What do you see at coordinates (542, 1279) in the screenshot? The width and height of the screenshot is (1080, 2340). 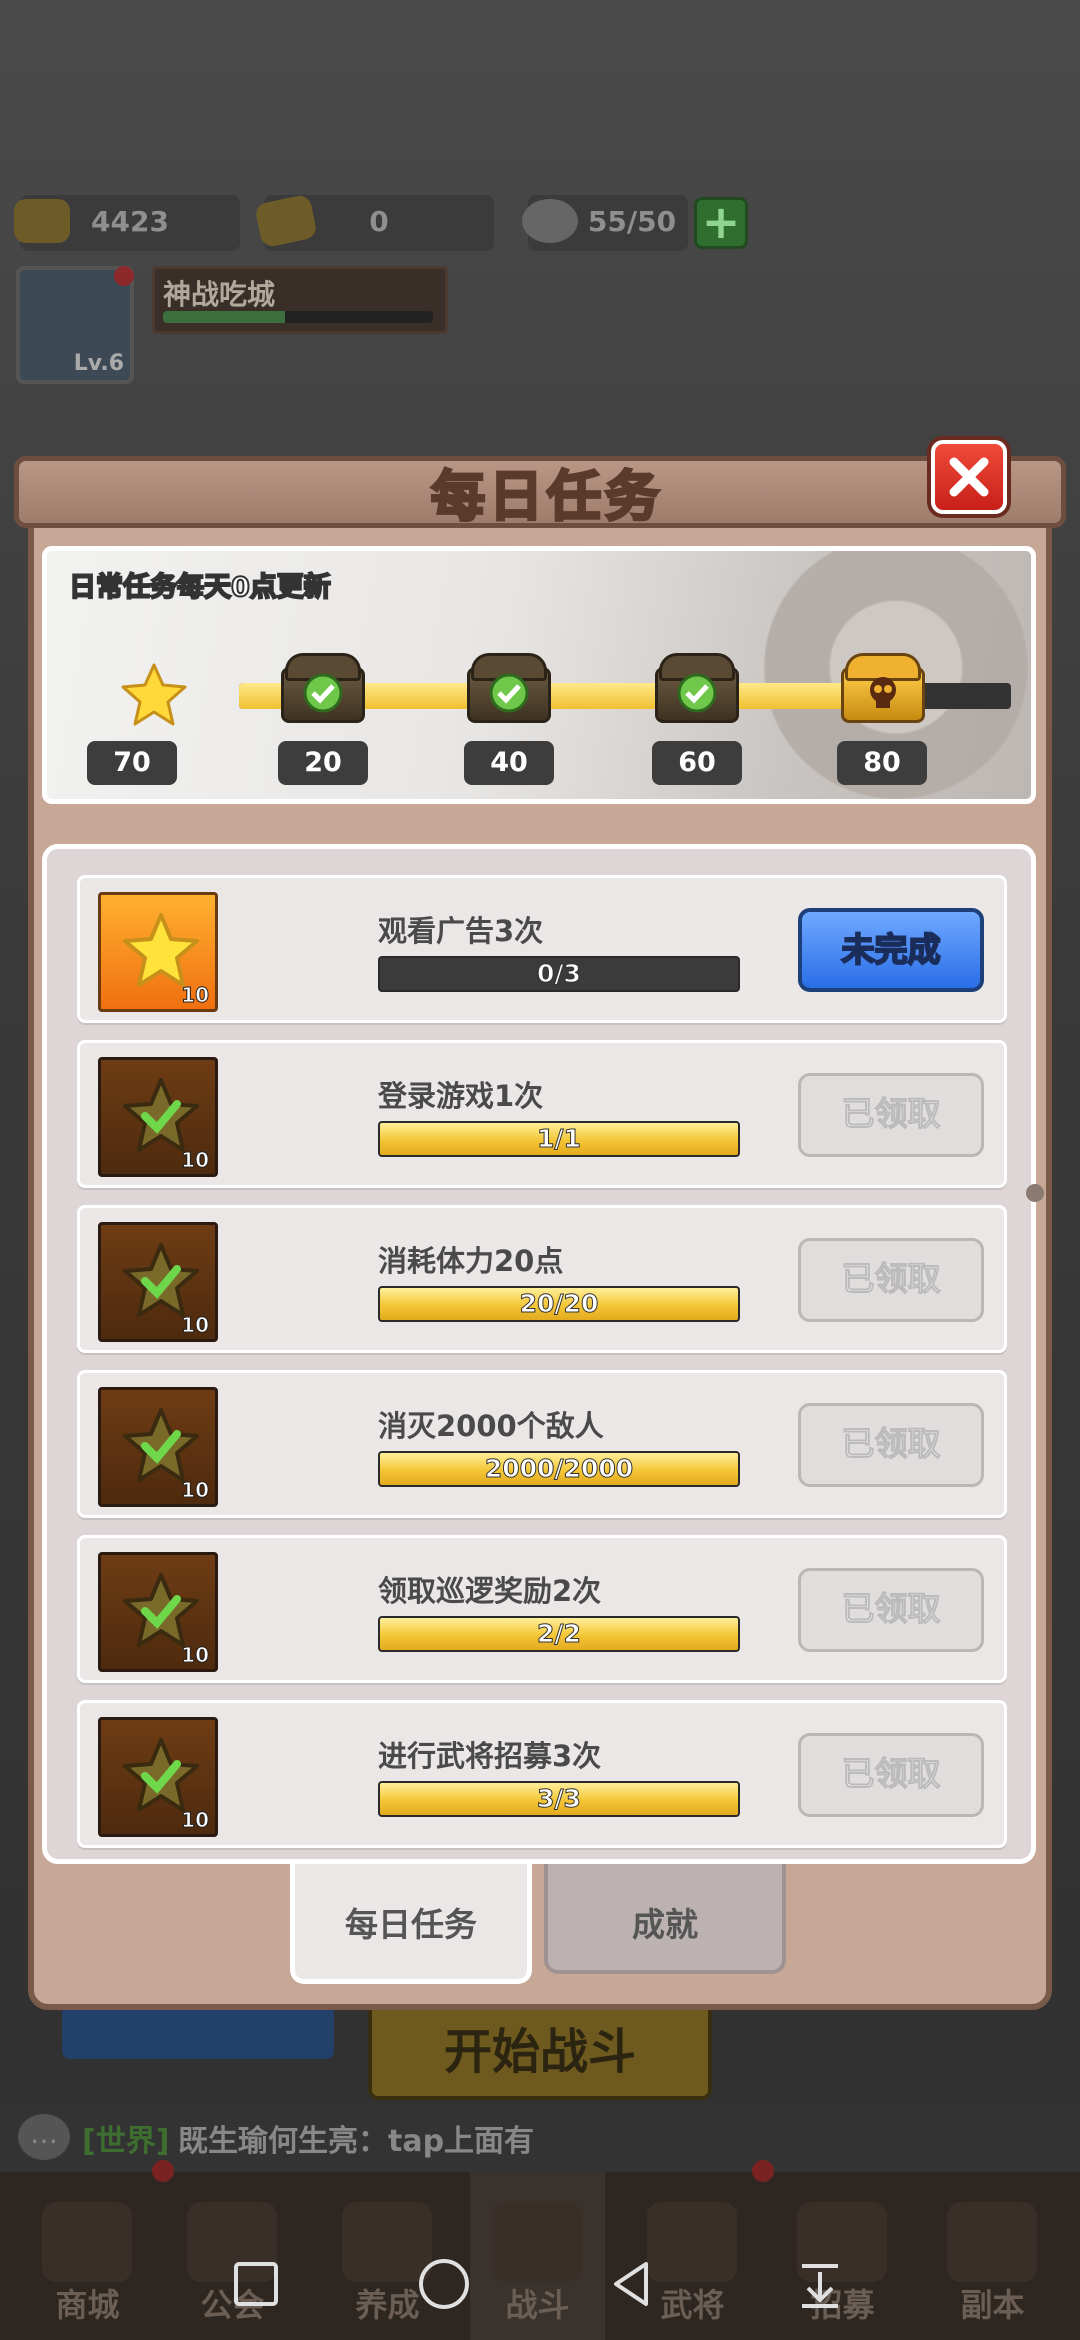 I see `task-row: 10 消耗体力20点 20/20 已领取` at bounding box center [542, 1279].